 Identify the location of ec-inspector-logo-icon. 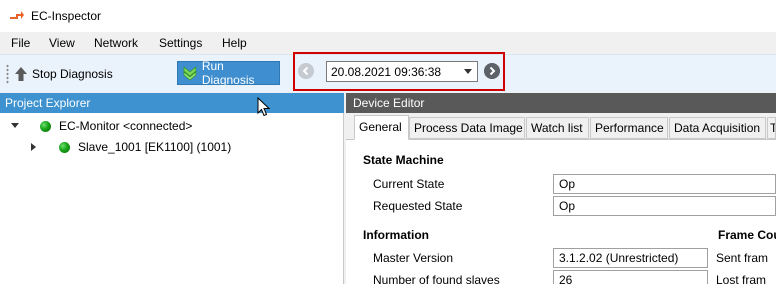
(17, 15).